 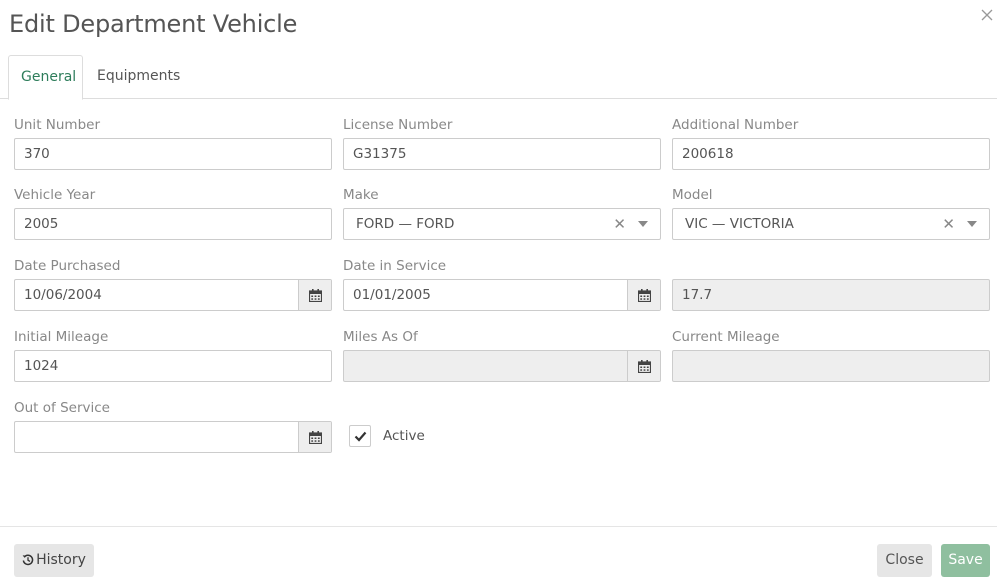 What do you see at coordinates (831, 224) in the screenshot?
I see `model-select: VIC — VICTORIA ✕` at bounding box center [831, 224].